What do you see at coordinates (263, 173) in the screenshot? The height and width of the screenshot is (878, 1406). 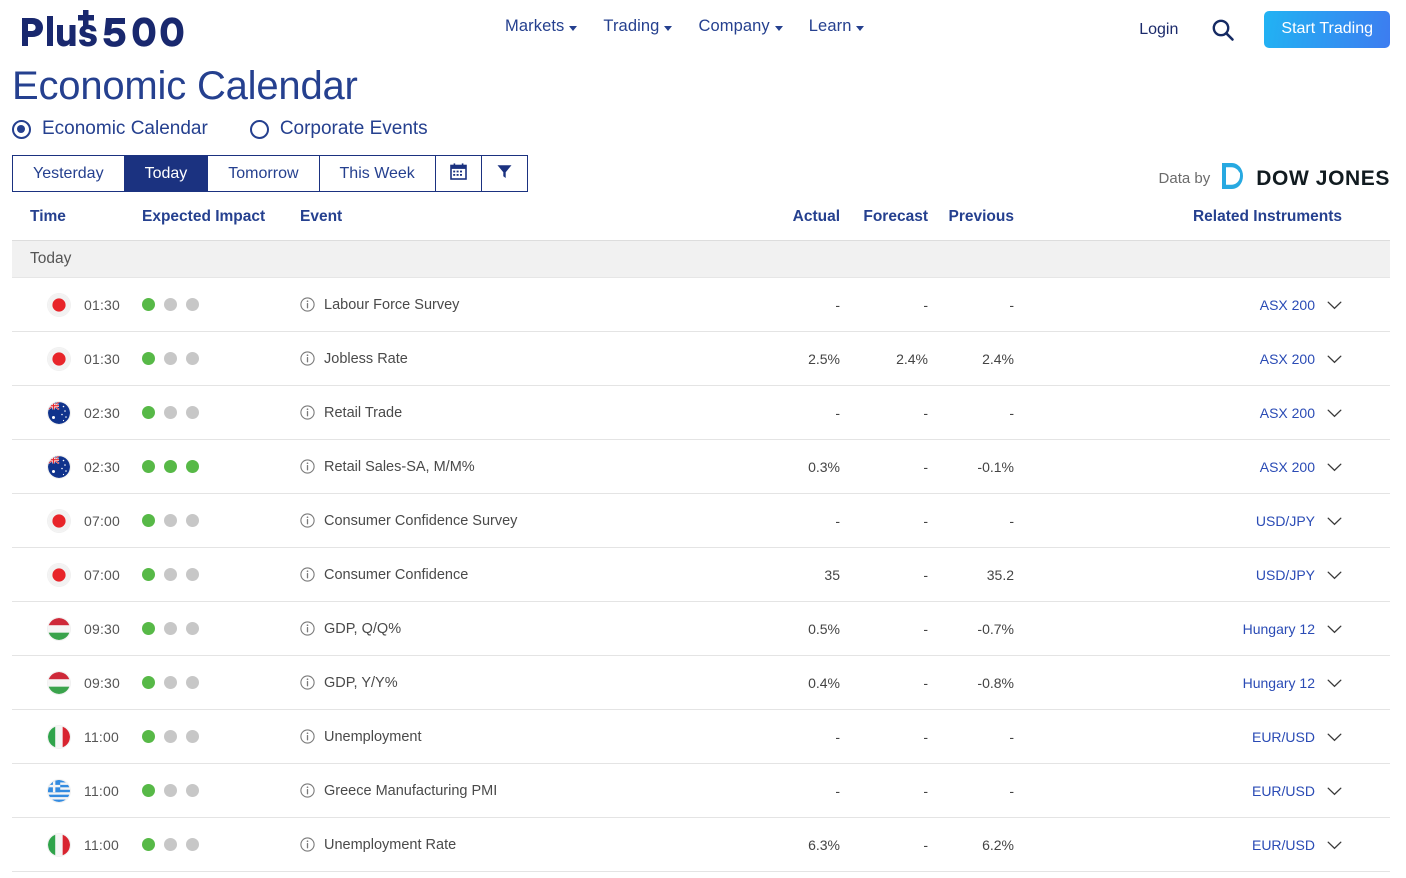 I see `tab-tomorrow: Tomorrow` at bounding box center [263, 173].